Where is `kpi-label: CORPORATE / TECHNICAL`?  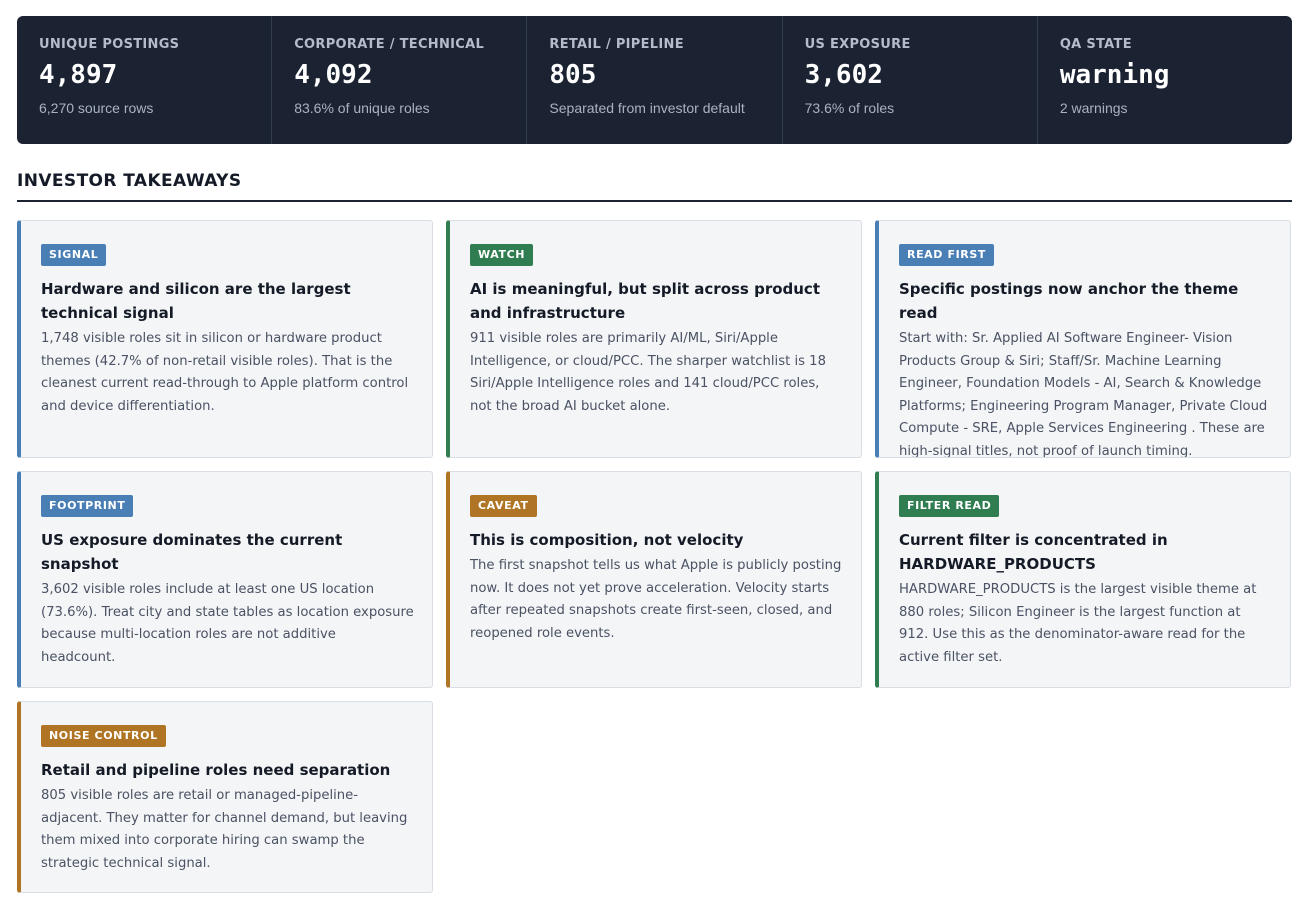 kpi-label: CORPORATE / TECHNICAL is located at coordinates (389, 44).